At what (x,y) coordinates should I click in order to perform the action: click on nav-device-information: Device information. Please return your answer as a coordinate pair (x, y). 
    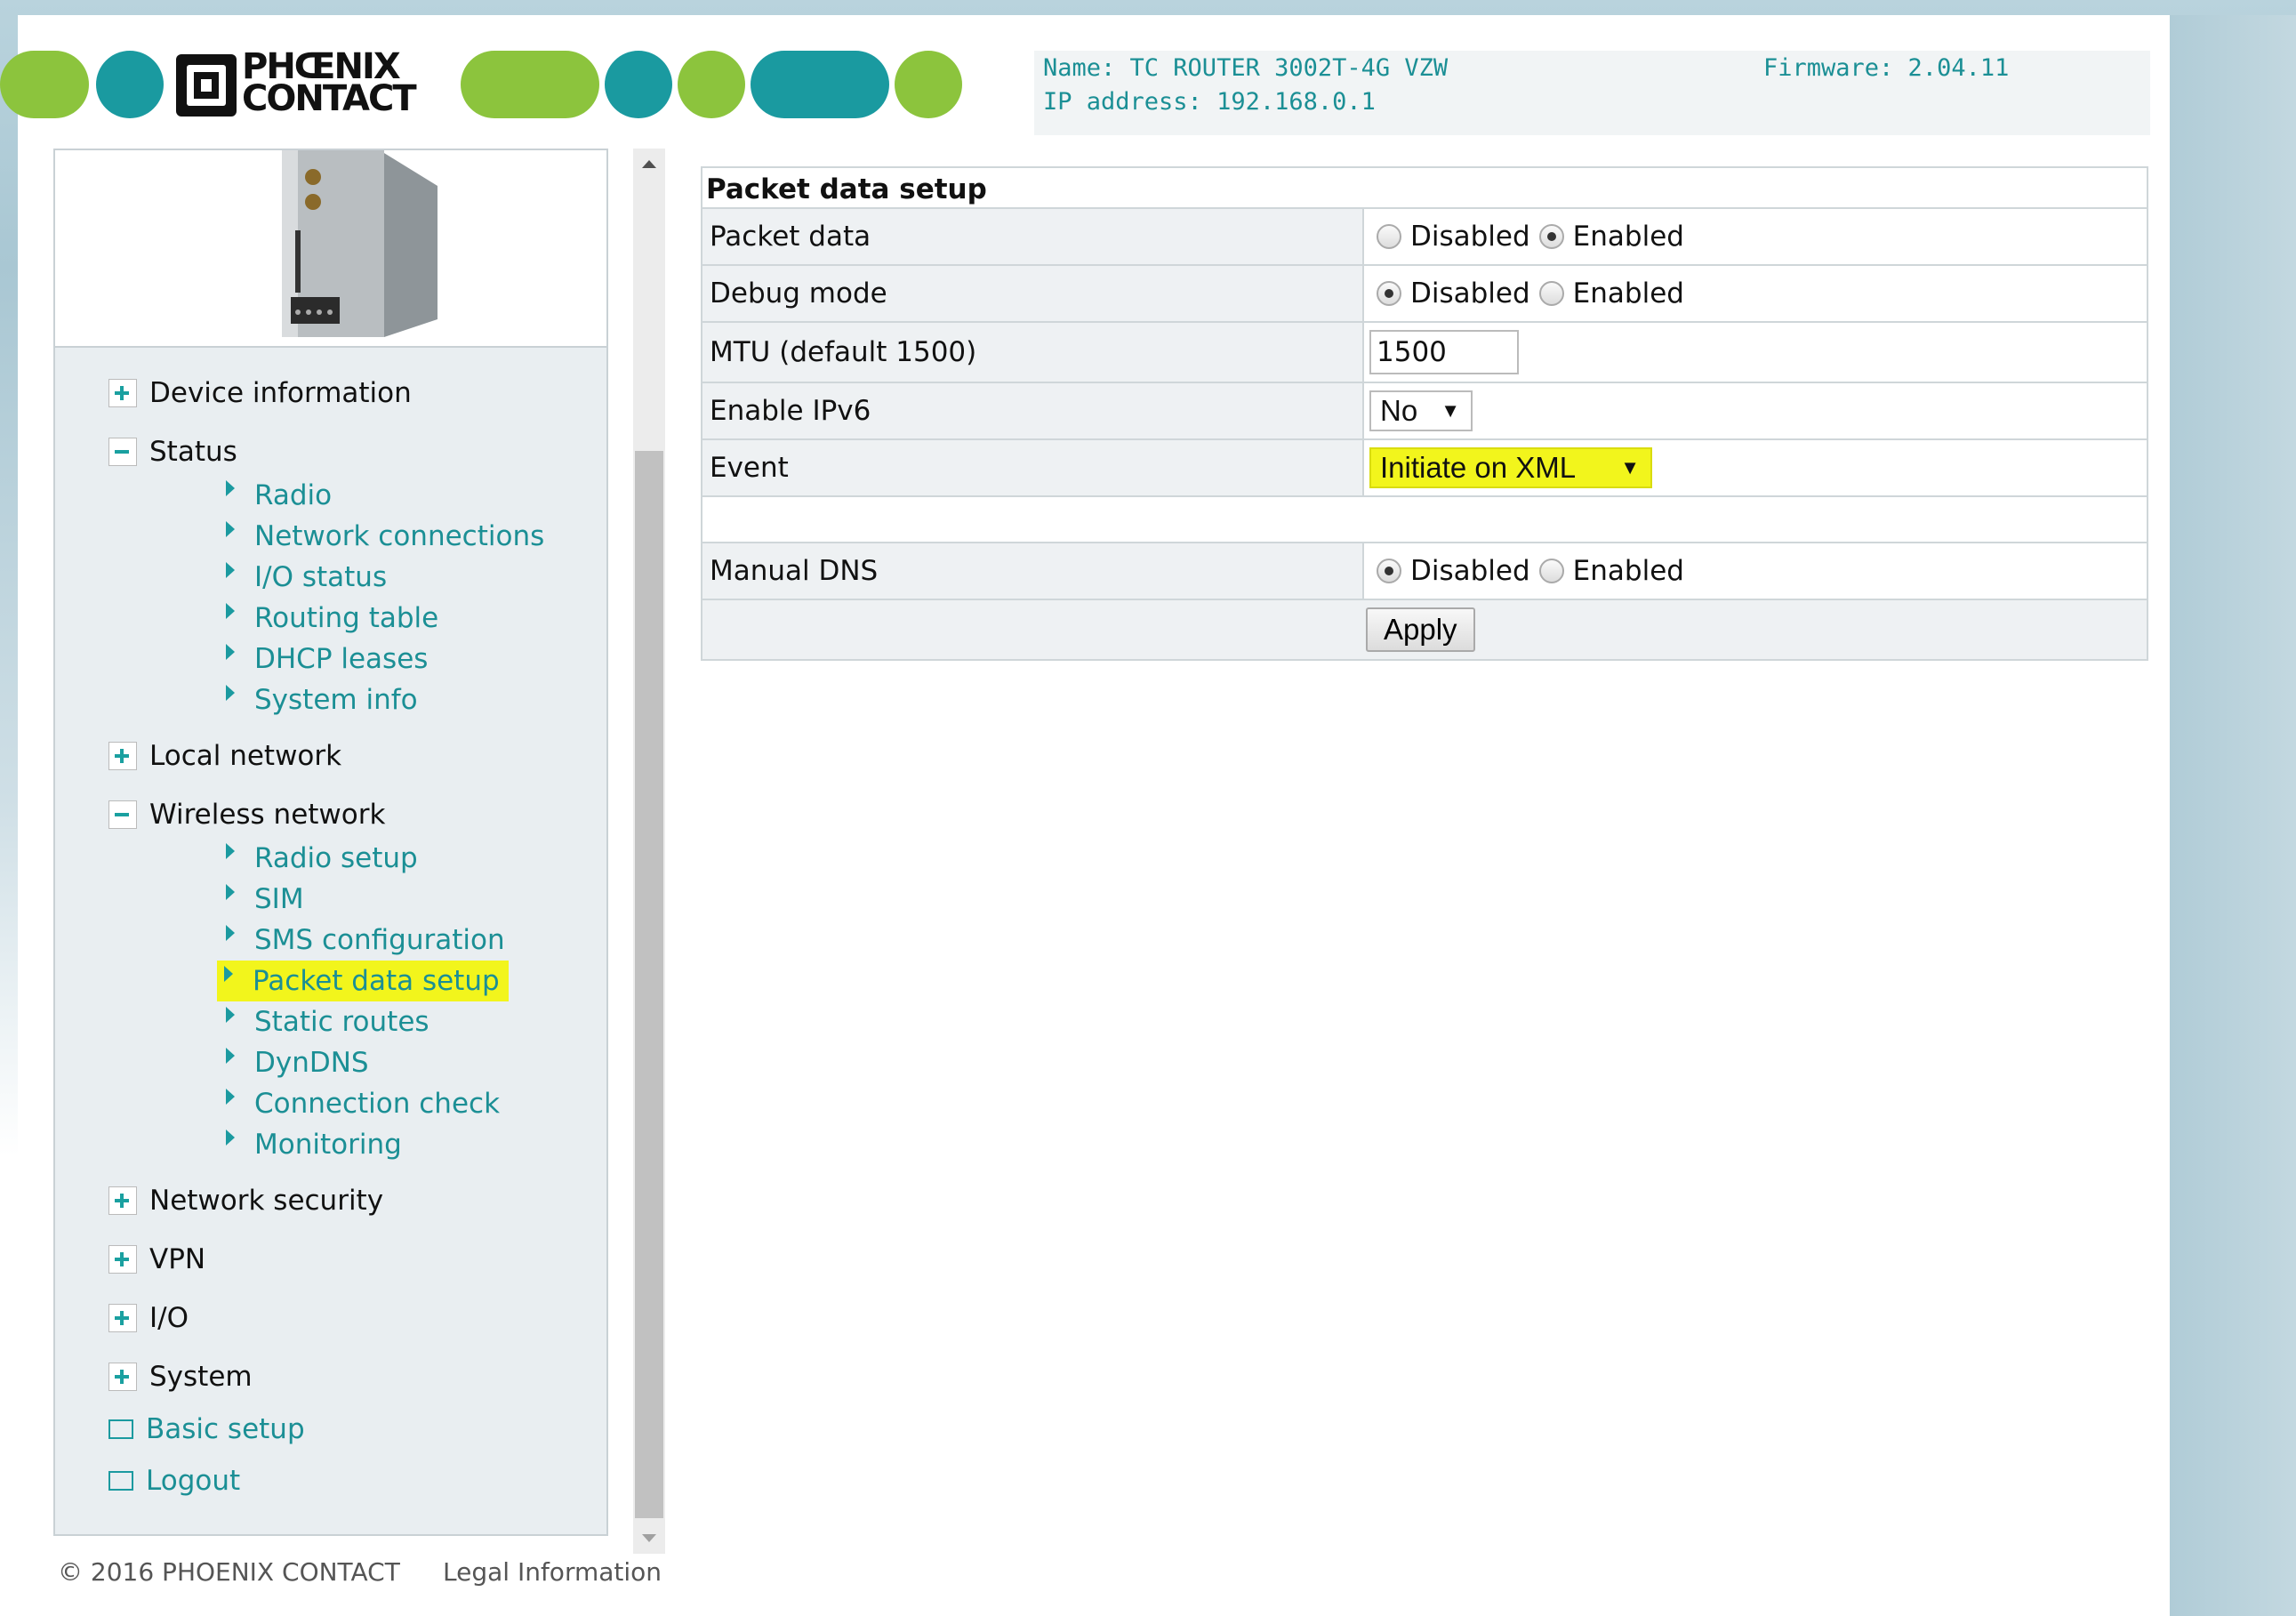
    Looking at the image, I should click on (260, 393).